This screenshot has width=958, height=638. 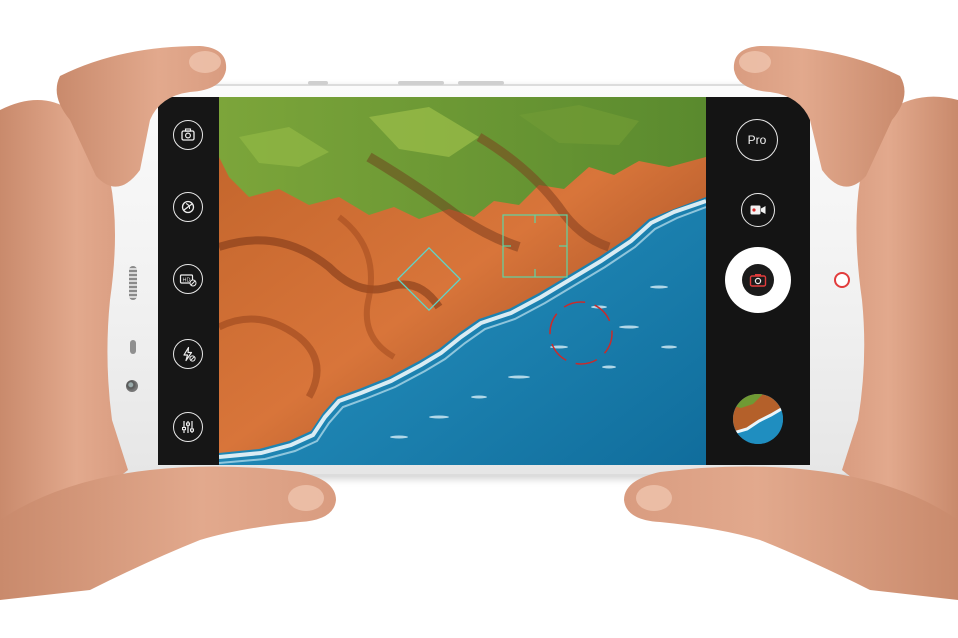 What do you see at coordinates (654, 498) in the screenshot?
I see `right-bottom-thumbnail` at bounding box center [654, 498].